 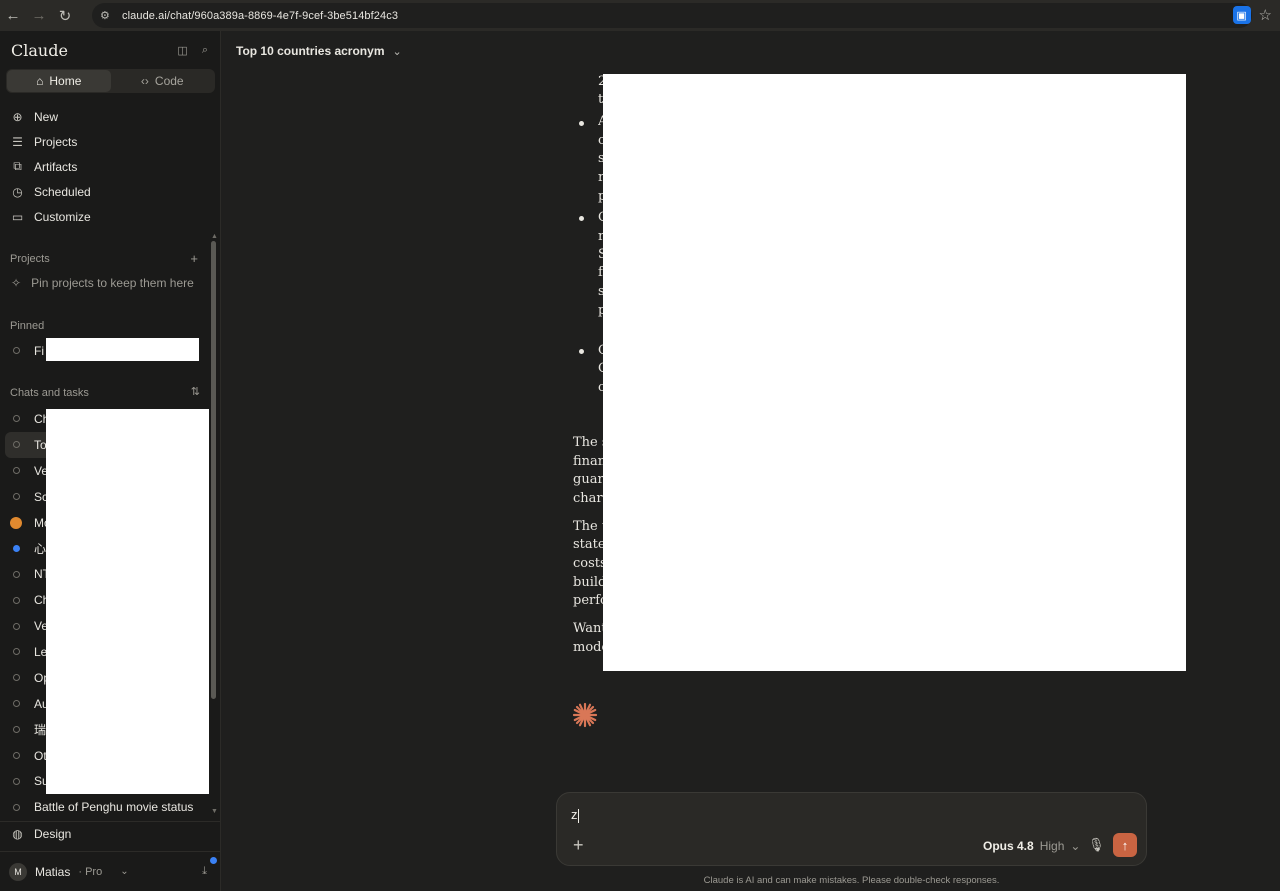 I want to click on text-caret, so click(x=578, y=815).